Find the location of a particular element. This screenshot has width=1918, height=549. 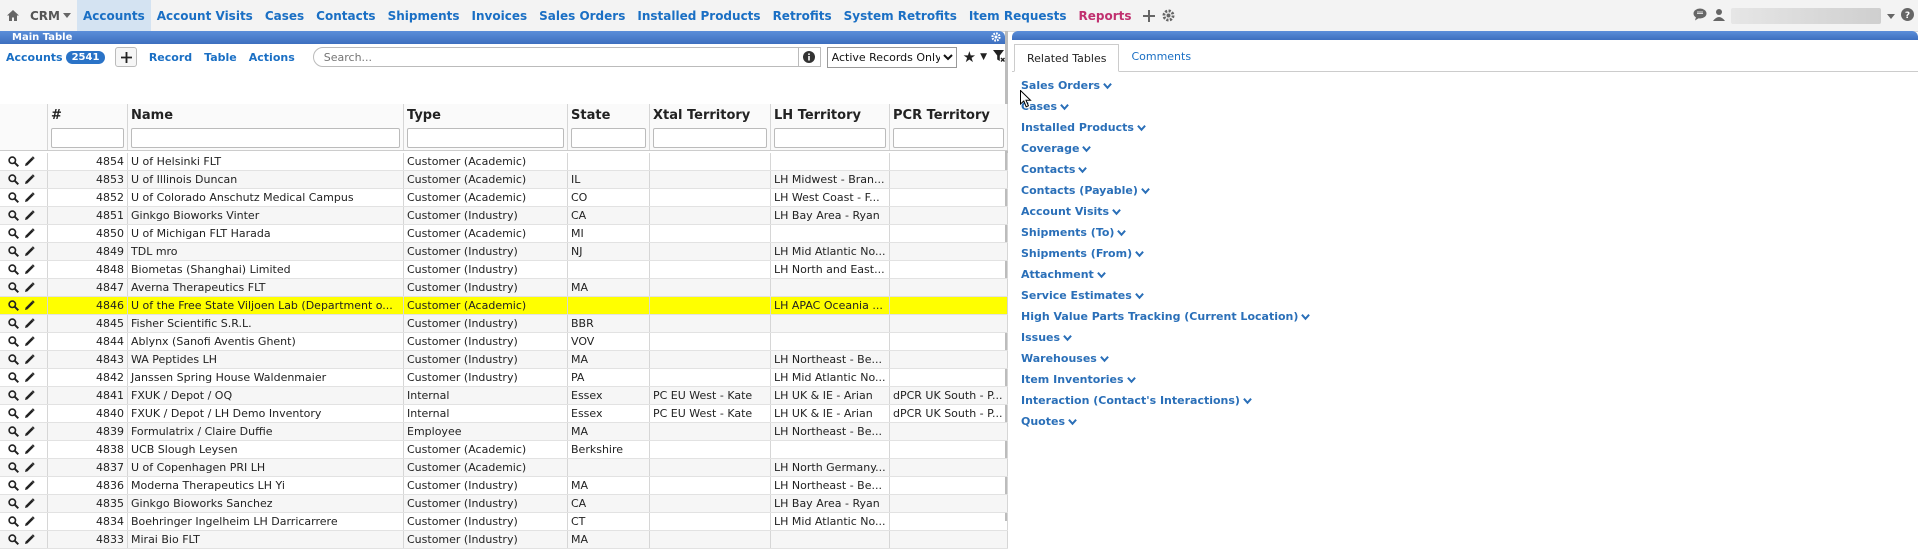

actions-menu: Actions is located at coordinates (272, 57).